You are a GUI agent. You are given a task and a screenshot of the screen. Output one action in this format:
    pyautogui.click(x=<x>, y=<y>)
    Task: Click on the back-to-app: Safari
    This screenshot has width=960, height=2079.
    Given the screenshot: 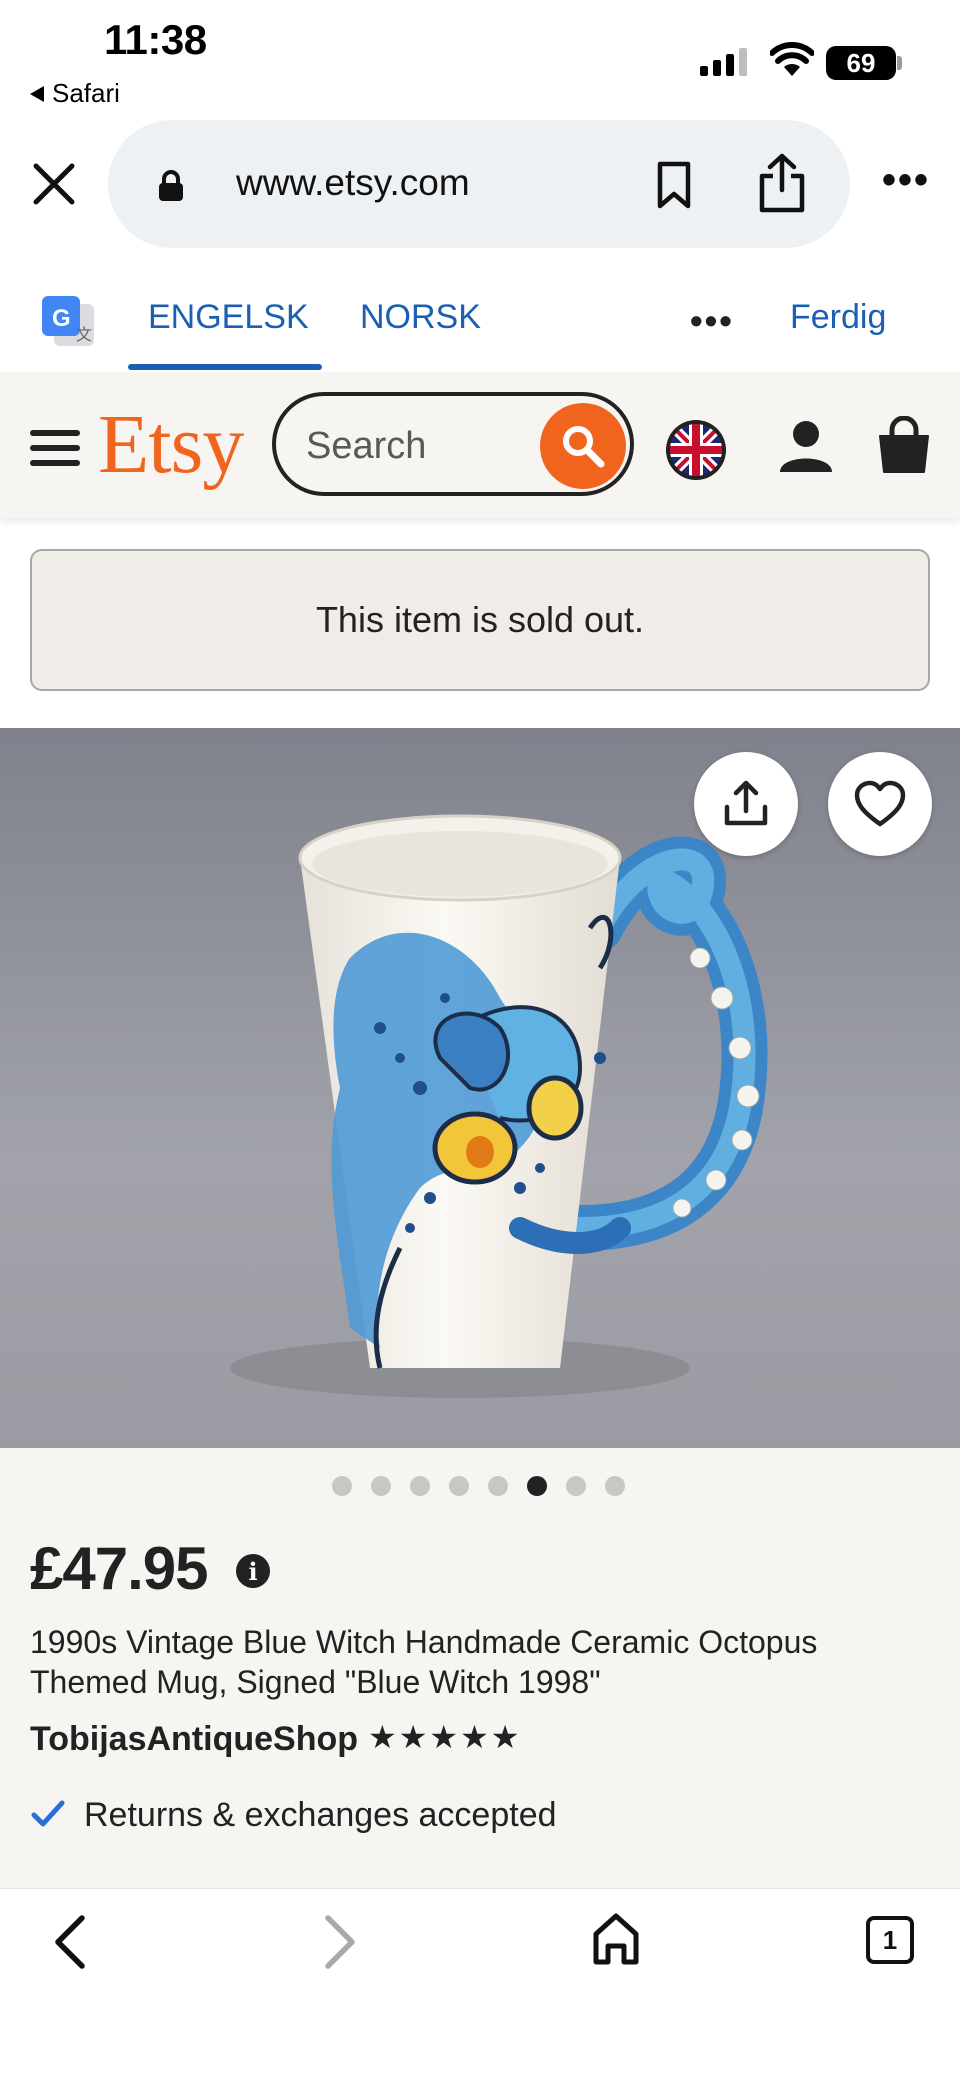 What is the action you would take?
    pyautogui.click(x=75, y=93)
    